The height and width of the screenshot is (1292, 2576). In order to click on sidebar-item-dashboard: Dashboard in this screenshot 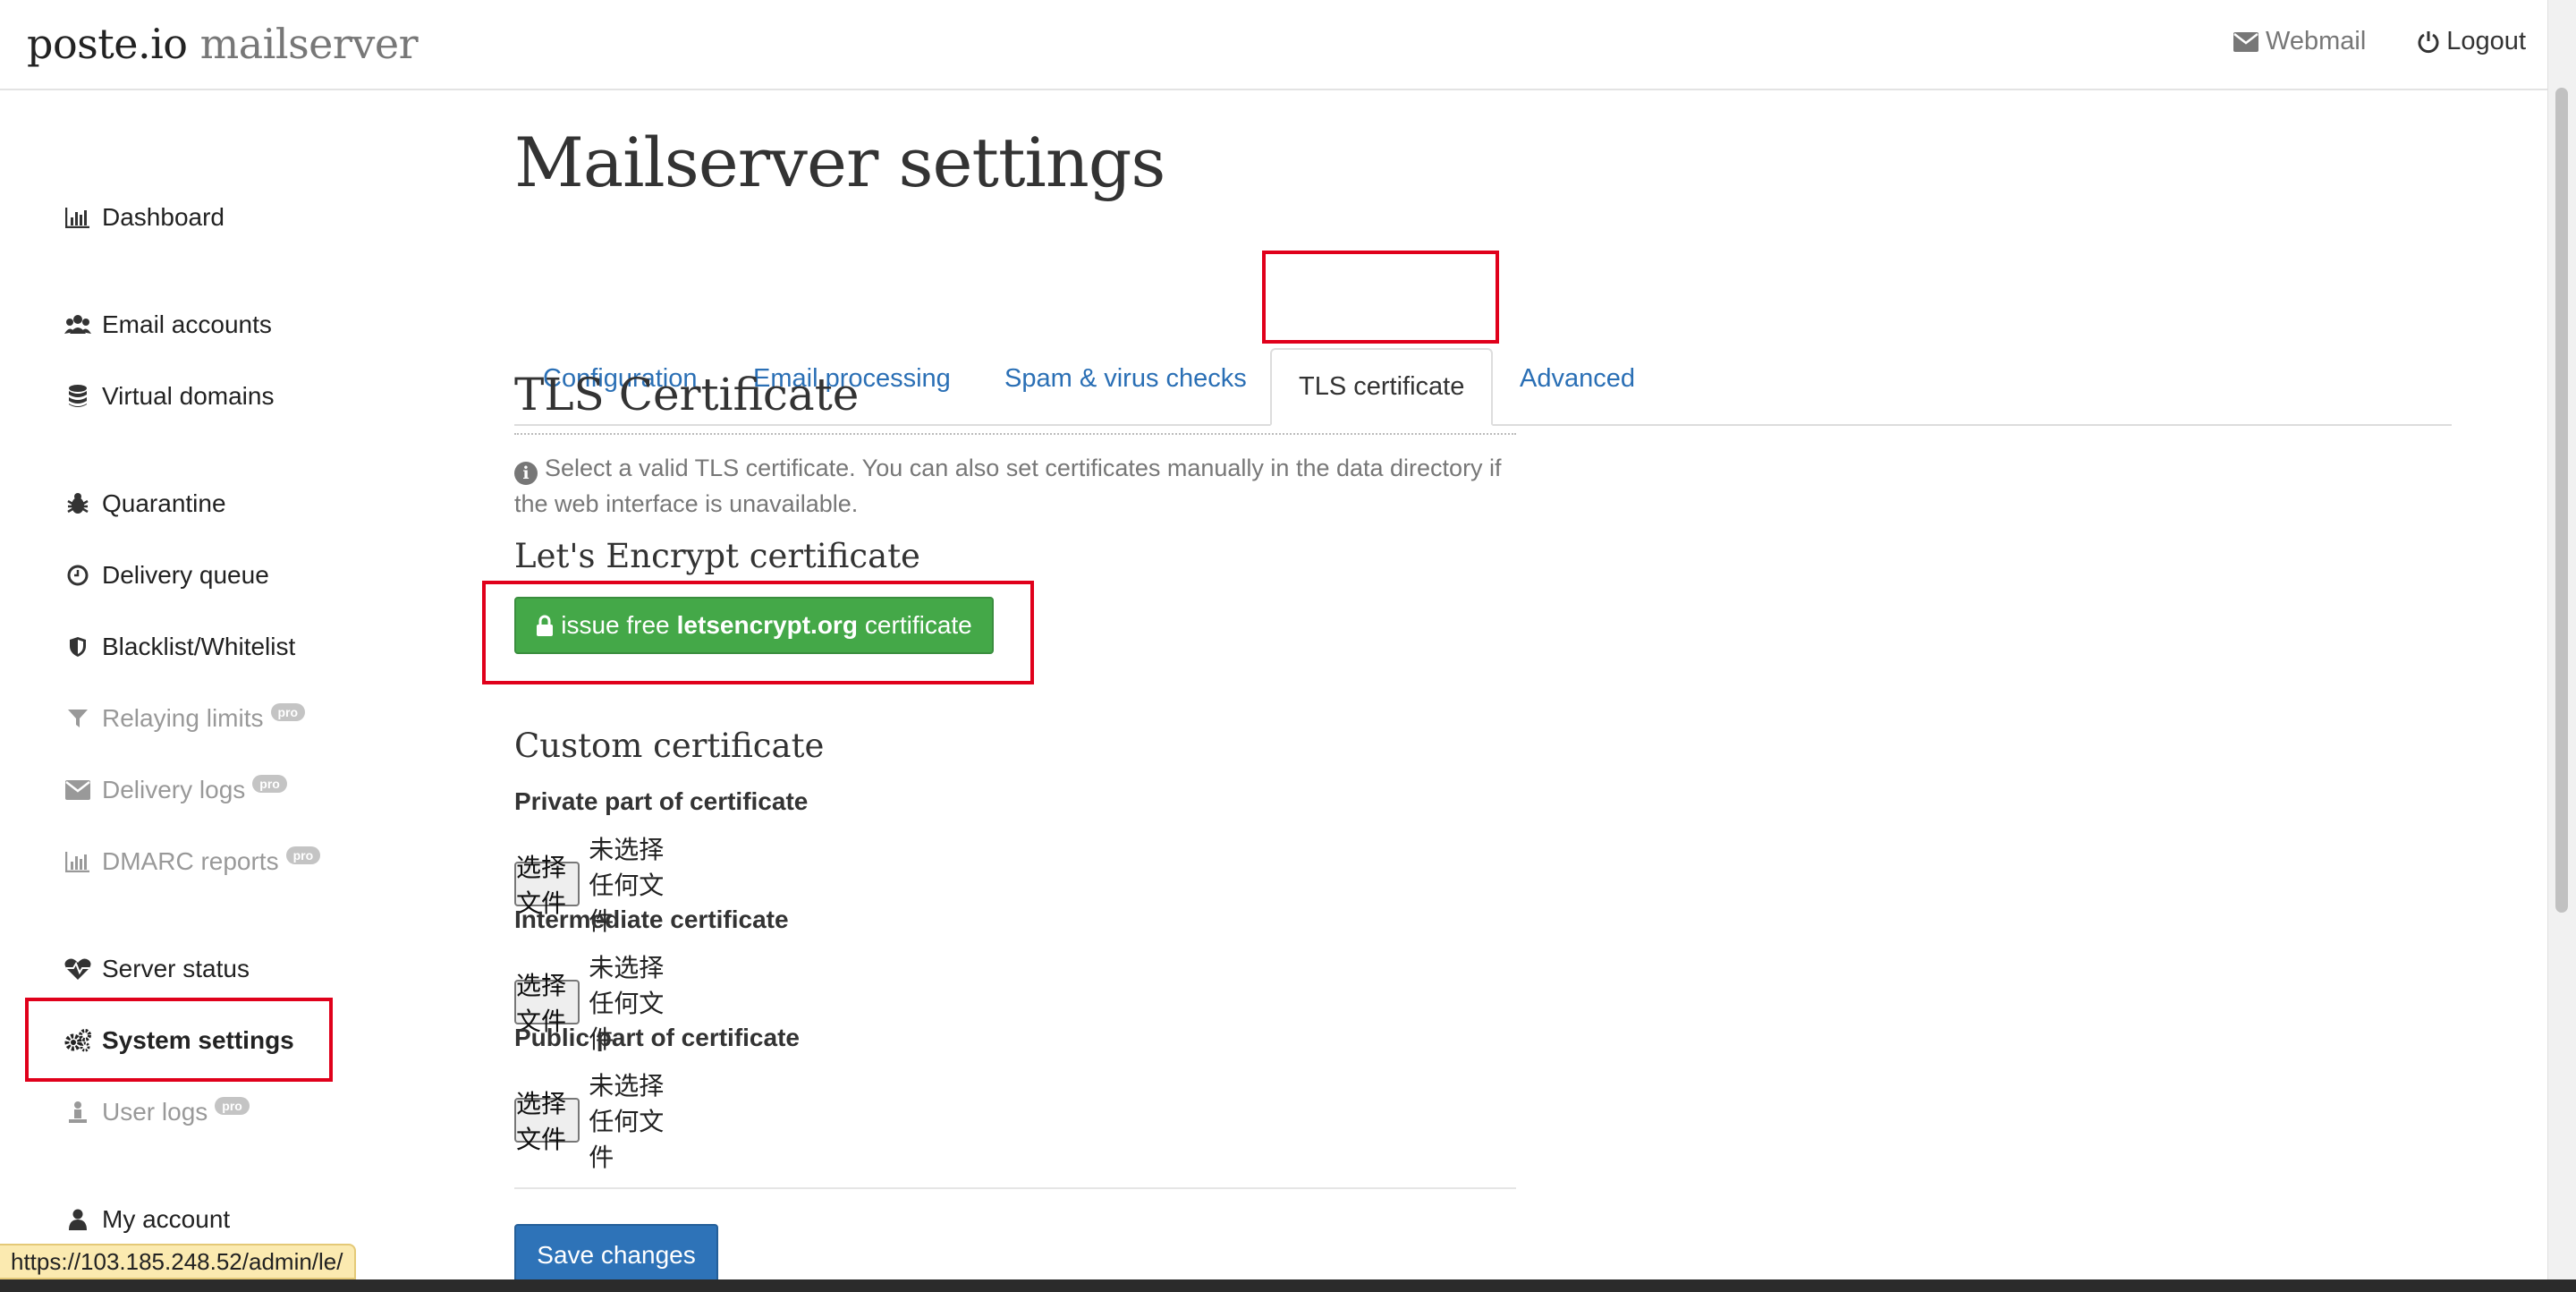, I will do `click(144, 217)`.